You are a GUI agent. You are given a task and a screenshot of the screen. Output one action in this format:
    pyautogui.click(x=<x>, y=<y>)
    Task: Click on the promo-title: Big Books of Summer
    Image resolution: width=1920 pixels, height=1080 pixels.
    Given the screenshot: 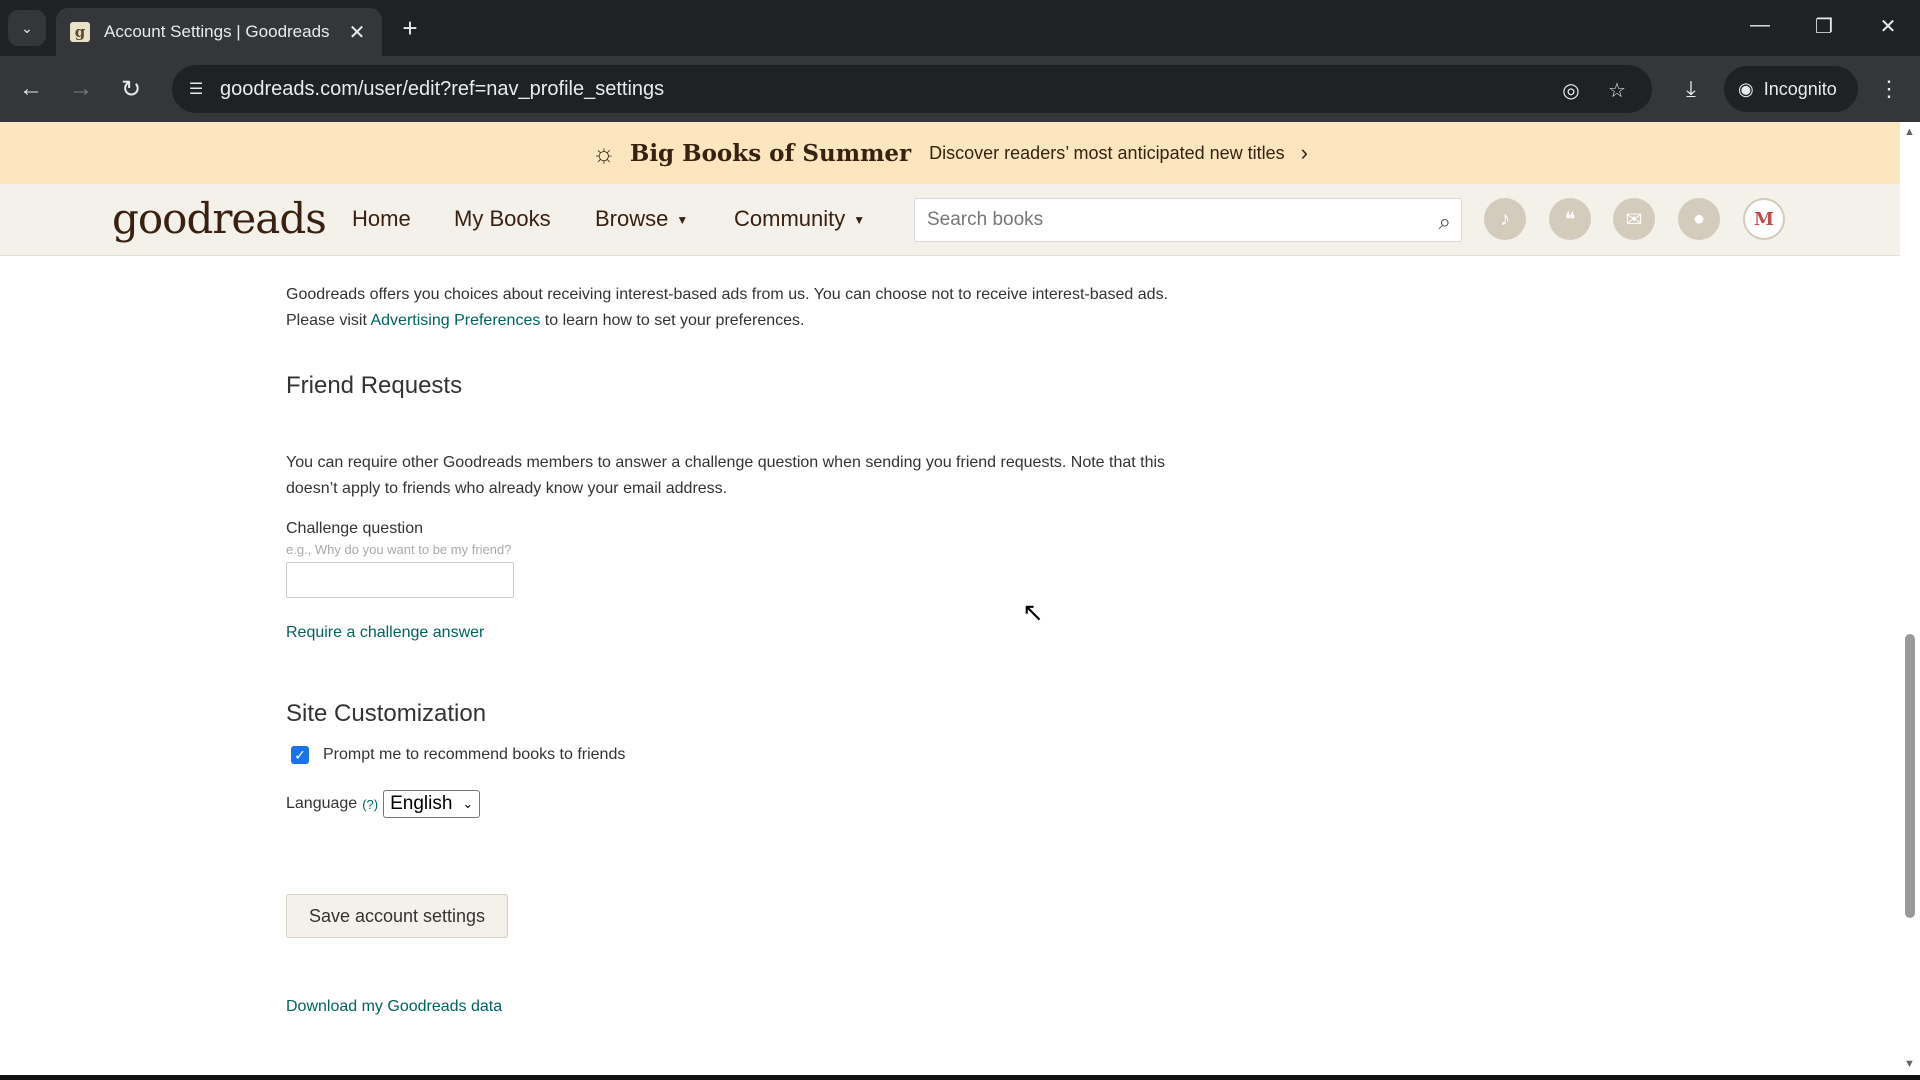 What is the action you would take?
    pyautogui.click(x=770, y=153)
    